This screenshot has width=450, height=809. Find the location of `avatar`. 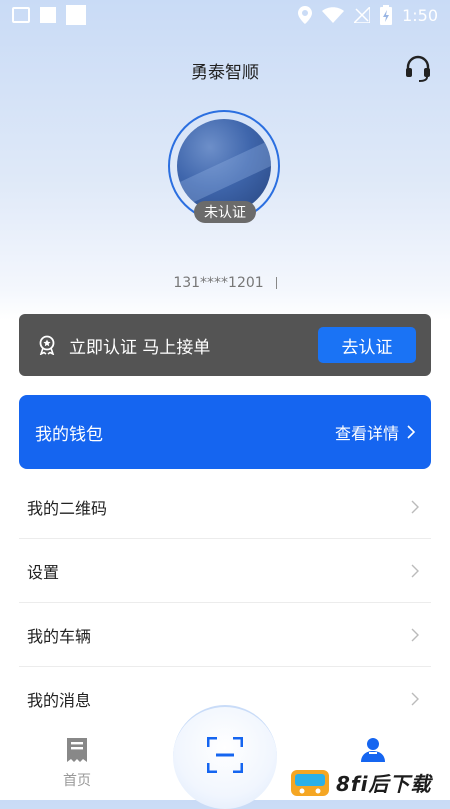

avatar is located at coordinates (224, 166).